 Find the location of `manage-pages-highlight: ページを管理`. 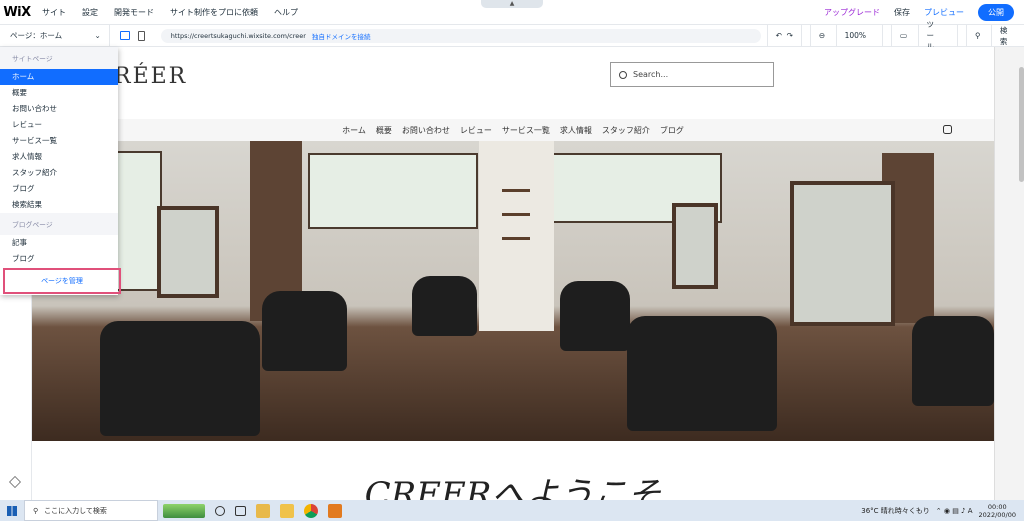

manage-pages-highlight: ページを管理 is located at coordinates (62, 281).